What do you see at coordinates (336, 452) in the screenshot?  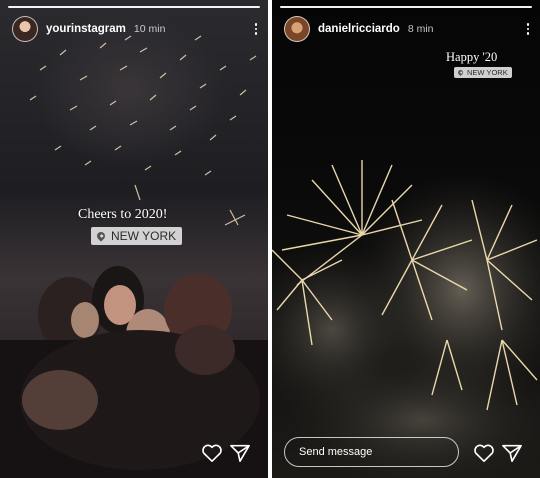 I see `send-message-placeholder: Send message` at bounding box center [336, 452].